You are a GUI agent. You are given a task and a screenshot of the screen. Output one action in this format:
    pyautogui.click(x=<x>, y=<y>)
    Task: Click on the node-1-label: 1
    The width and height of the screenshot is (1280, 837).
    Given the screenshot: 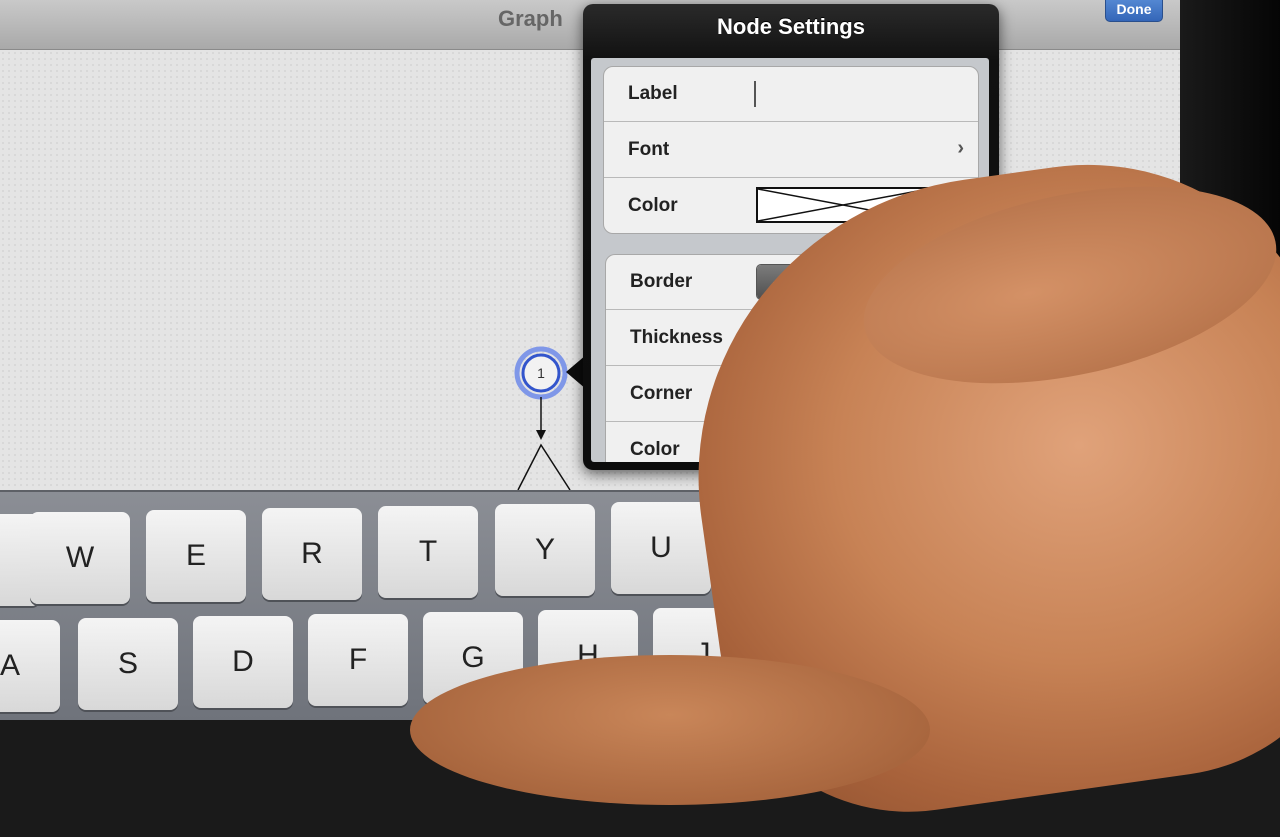 What is the action you would take?
    pyautogui.click(x=541, y=373)
    